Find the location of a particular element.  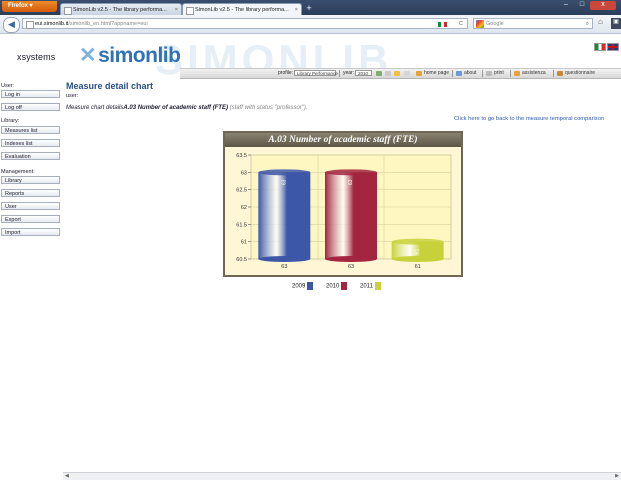

questionnaire-icon is located at coordinates (560, 73).